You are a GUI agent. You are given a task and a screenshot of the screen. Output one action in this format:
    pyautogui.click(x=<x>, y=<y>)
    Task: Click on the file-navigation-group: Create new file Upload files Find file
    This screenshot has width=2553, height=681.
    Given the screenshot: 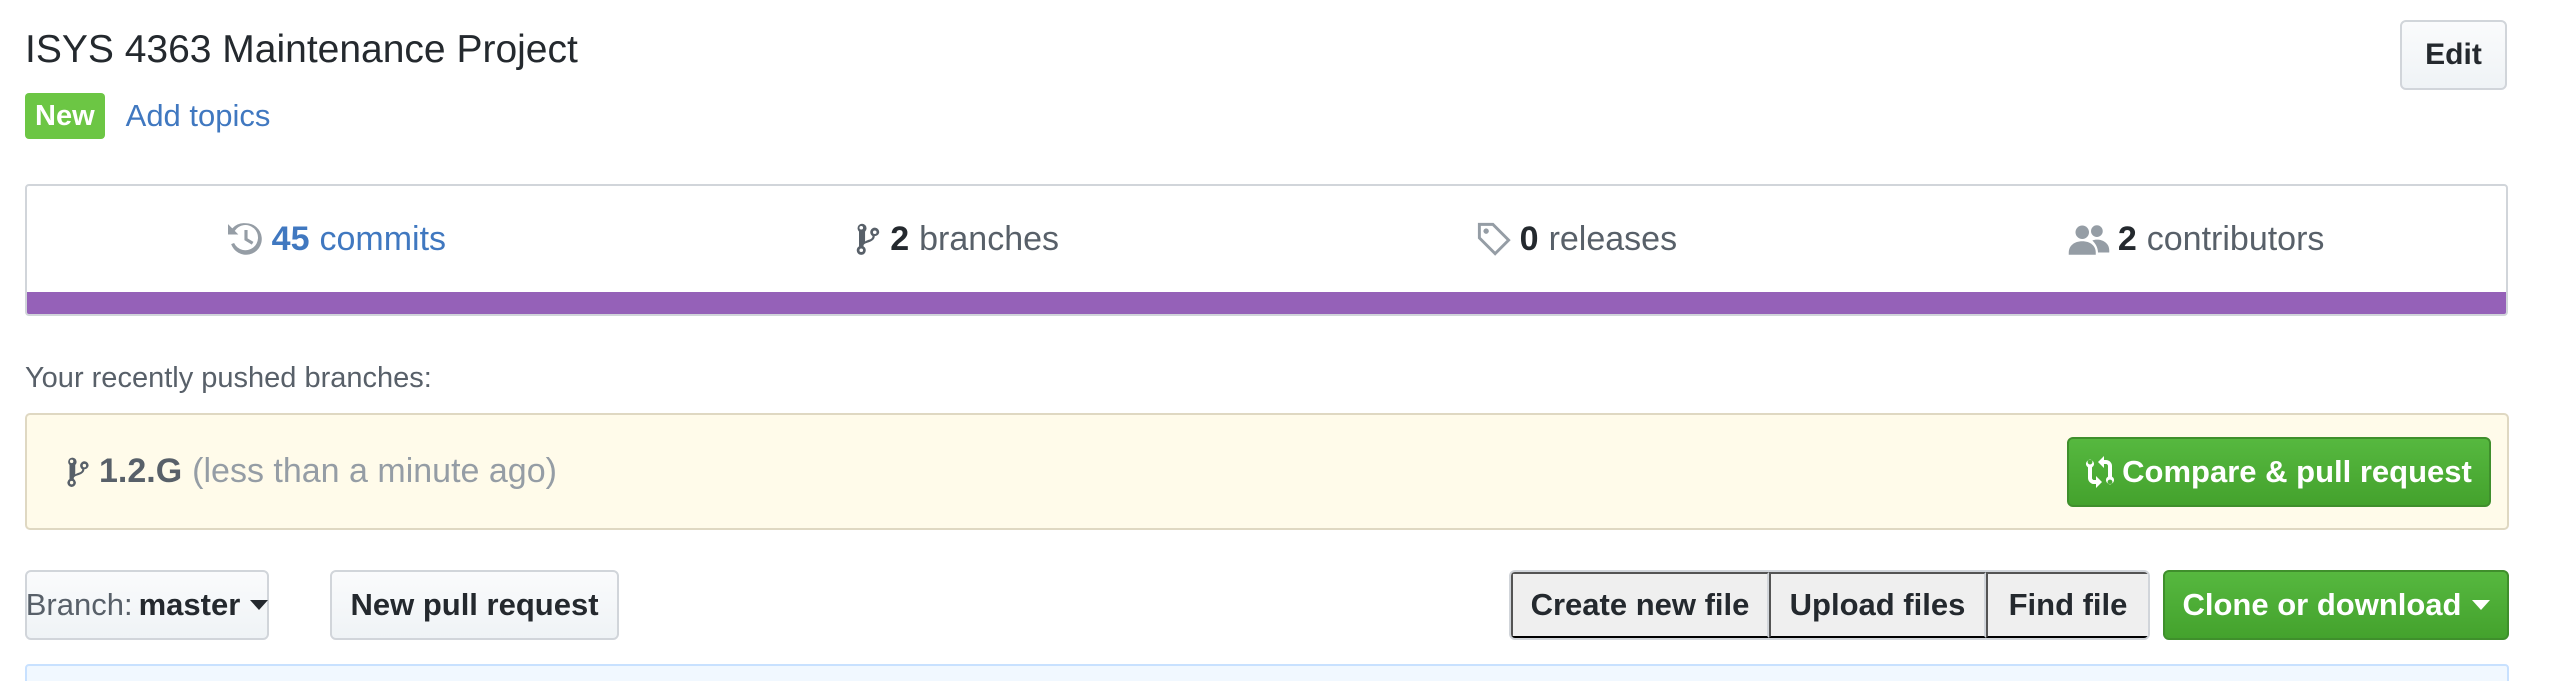 What is the action you would take?
    pyautogui.click(x=1829, y=605)
    